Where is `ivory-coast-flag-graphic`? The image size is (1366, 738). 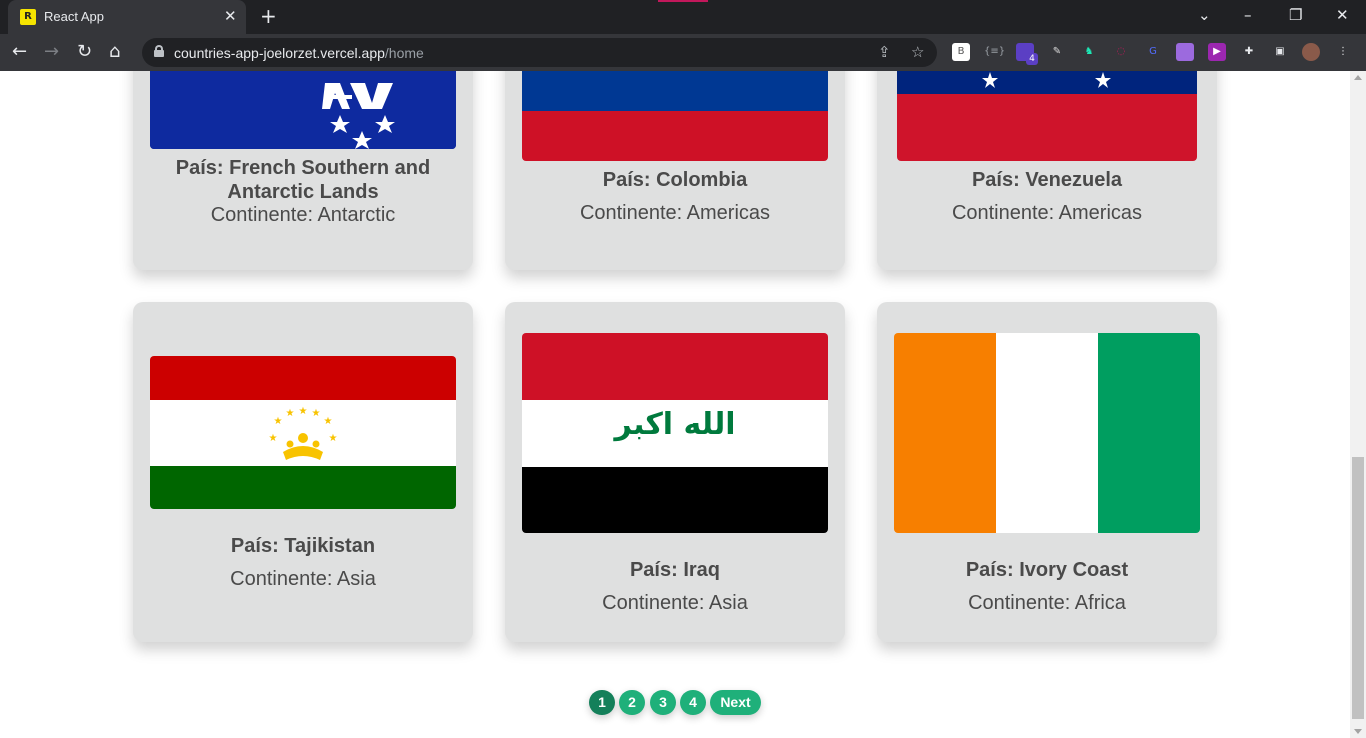 ivory-coast-flag-graphic is located at coordinates (1047, 433).